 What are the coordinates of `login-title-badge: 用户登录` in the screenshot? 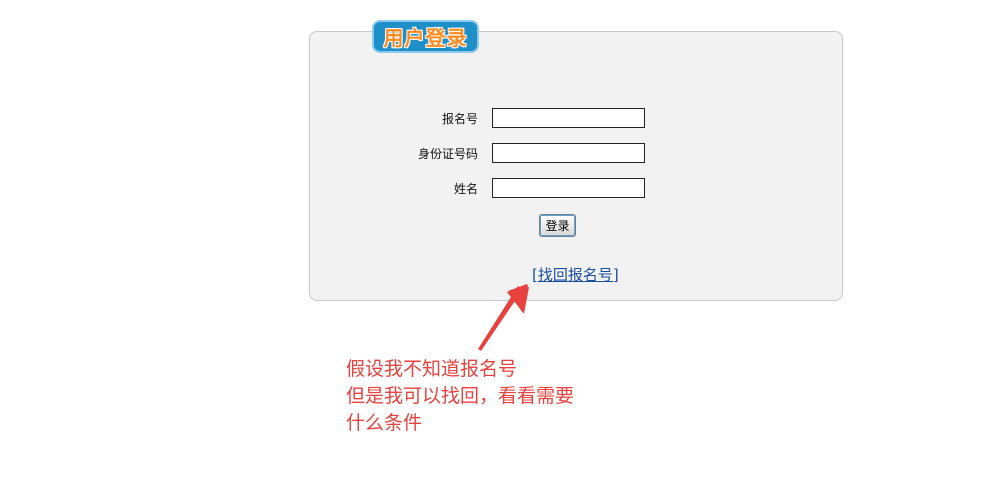 It's located at (425, 36).